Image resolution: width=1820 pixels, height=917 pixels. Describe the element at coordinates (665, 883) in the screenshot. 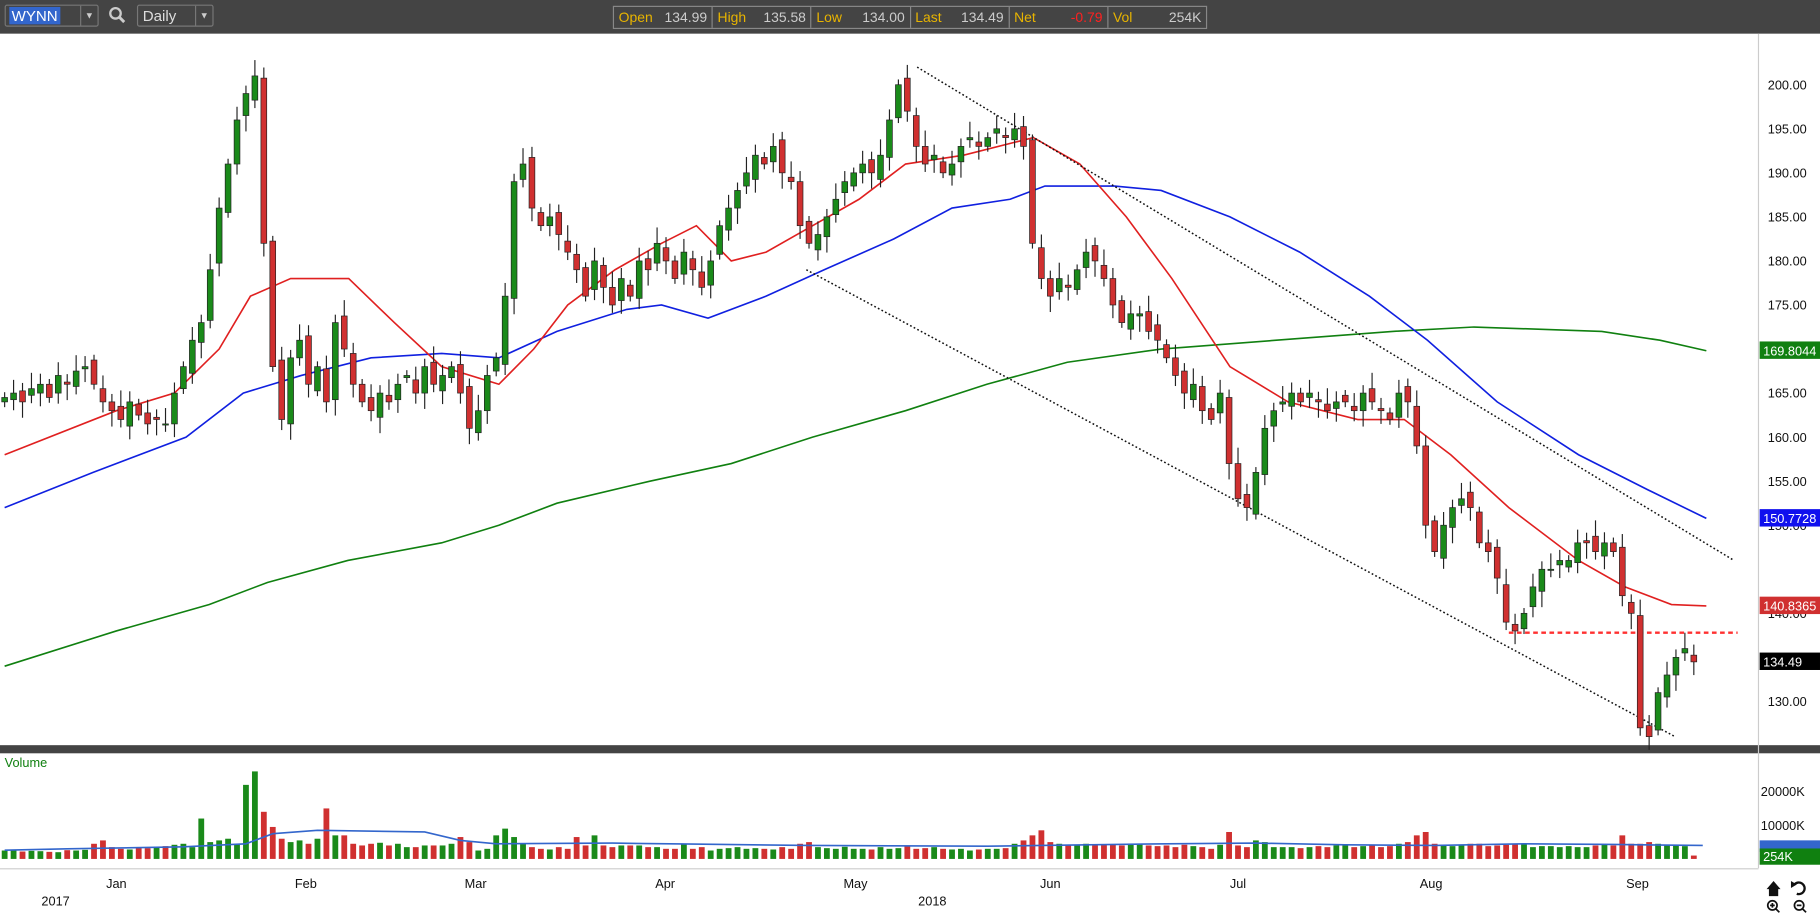

I see `x-month-label: Apr` at that location.